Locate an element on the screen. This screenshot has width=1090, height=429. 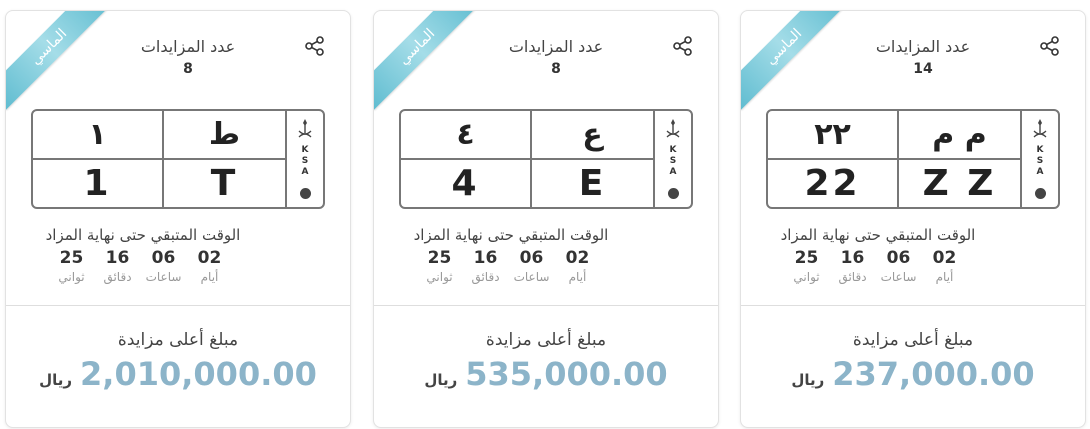
plate-arabic-letters: ع is located at coordinates (592, 134).